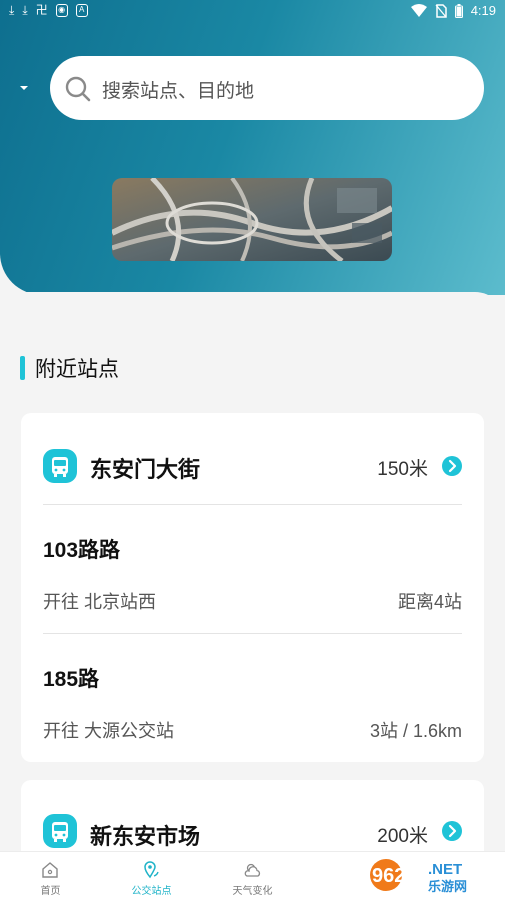 This screenshot has width=505, height=900. I want to click on no-sim-icon, so click(441, 10).